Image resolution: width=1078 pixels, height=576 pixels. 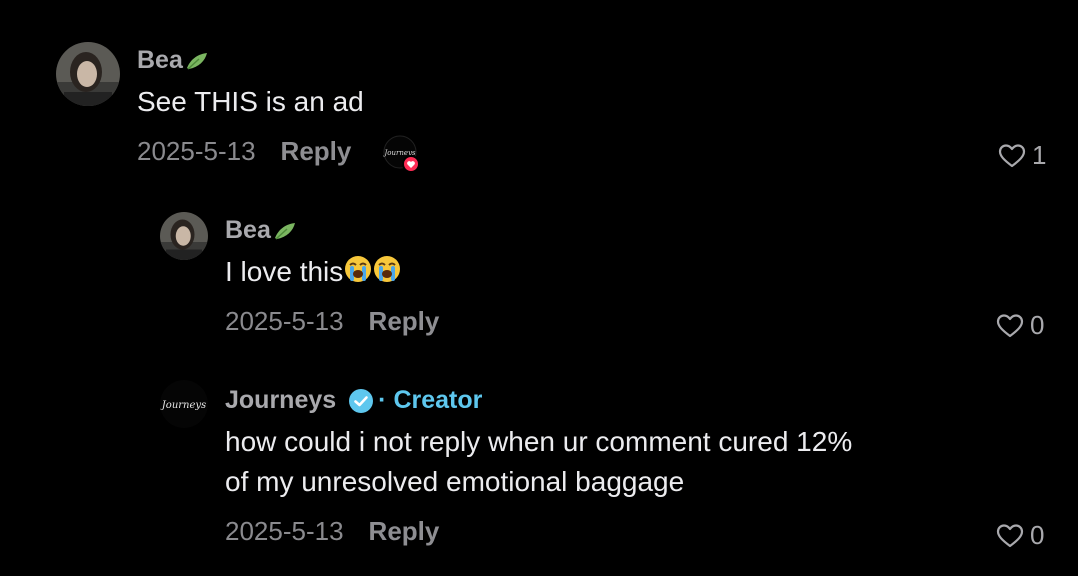 I want to click on like-button: 1, so click(x=1022, y=155).